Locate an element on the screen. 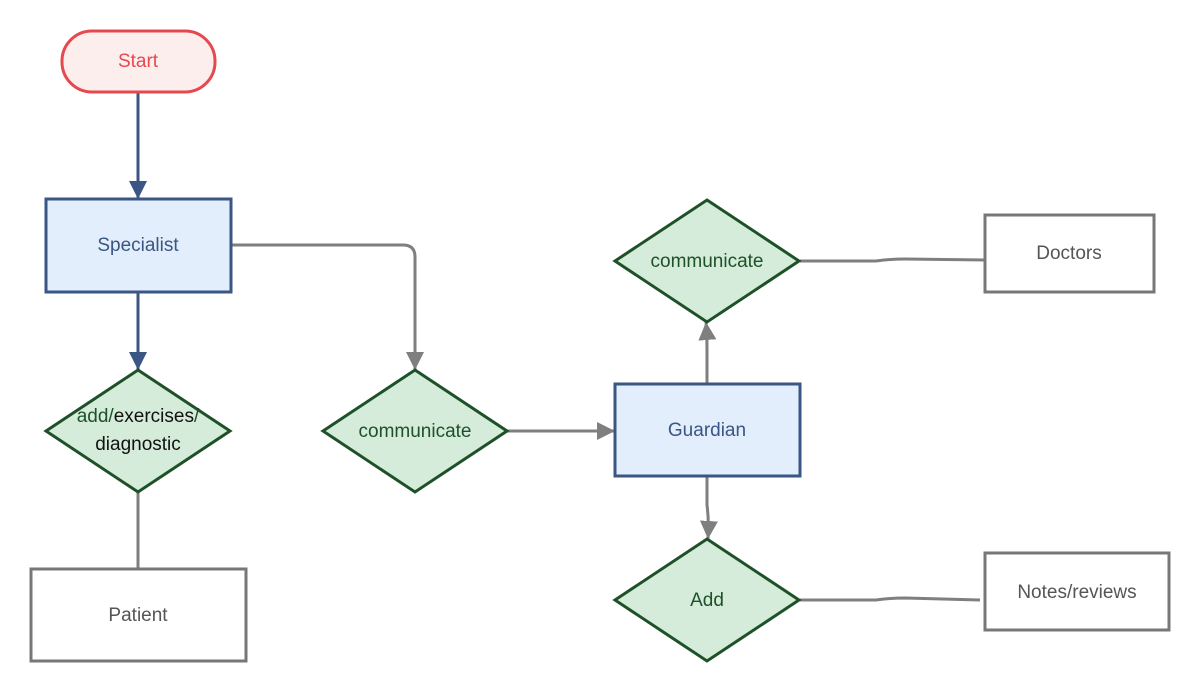  start-terminal: Start is located at coordinates (138, 61).